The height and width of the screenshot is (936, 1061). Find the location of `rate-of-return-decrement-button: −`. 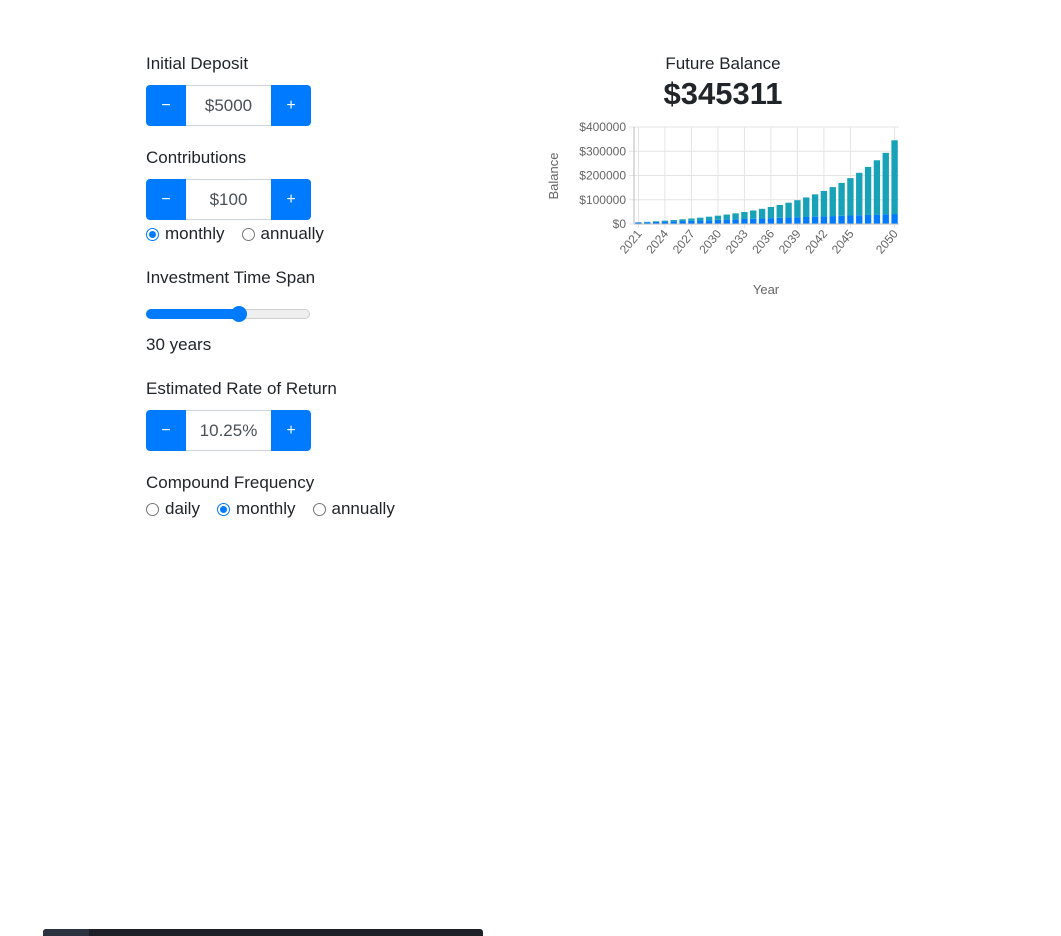

rate-of-return-decrement-button: − is located at coordinates (166, 430).